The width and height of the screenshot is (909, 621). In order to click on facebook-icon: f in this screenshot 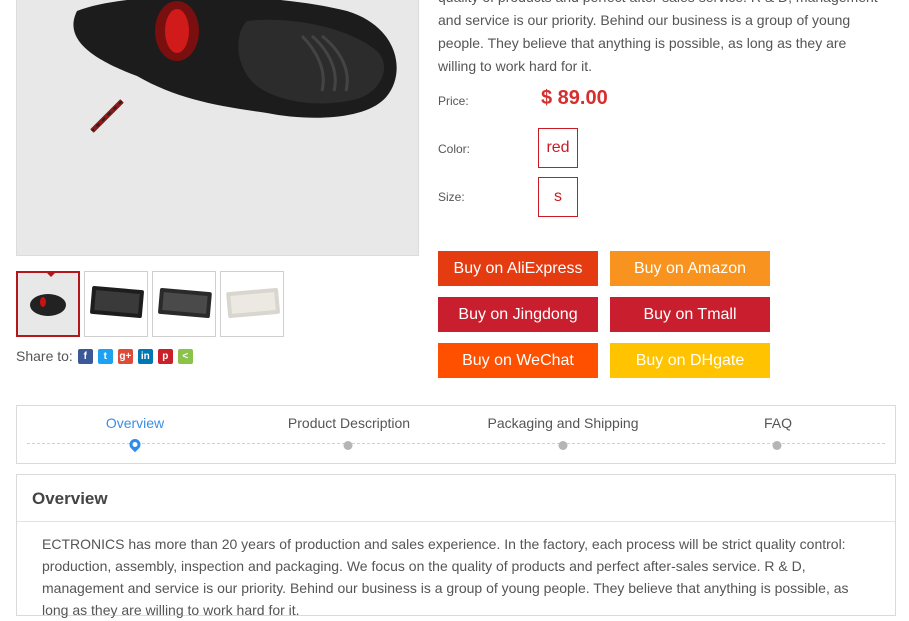, I will do `click(85, 356)`.